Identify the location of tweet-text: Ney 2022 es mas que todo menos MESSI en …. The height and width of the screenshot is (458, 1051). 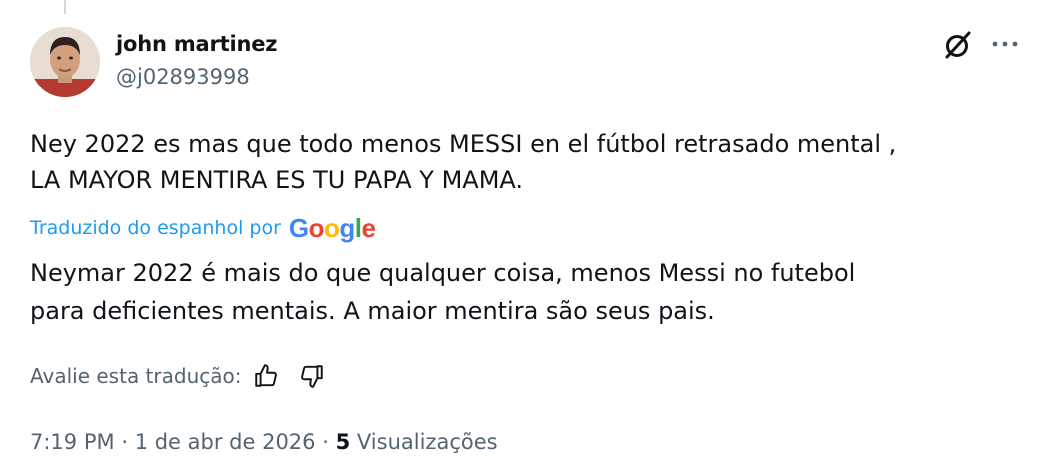
(463, 162).